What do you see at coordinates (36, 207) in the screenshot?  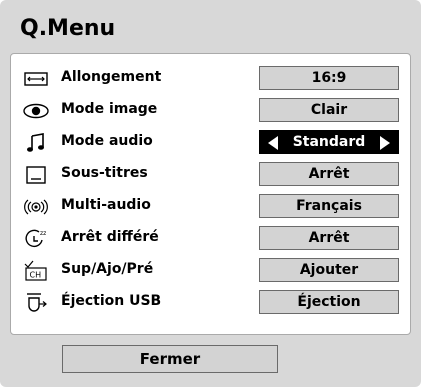 I see `multi-audio-icon` at bounding box center [36, 207].